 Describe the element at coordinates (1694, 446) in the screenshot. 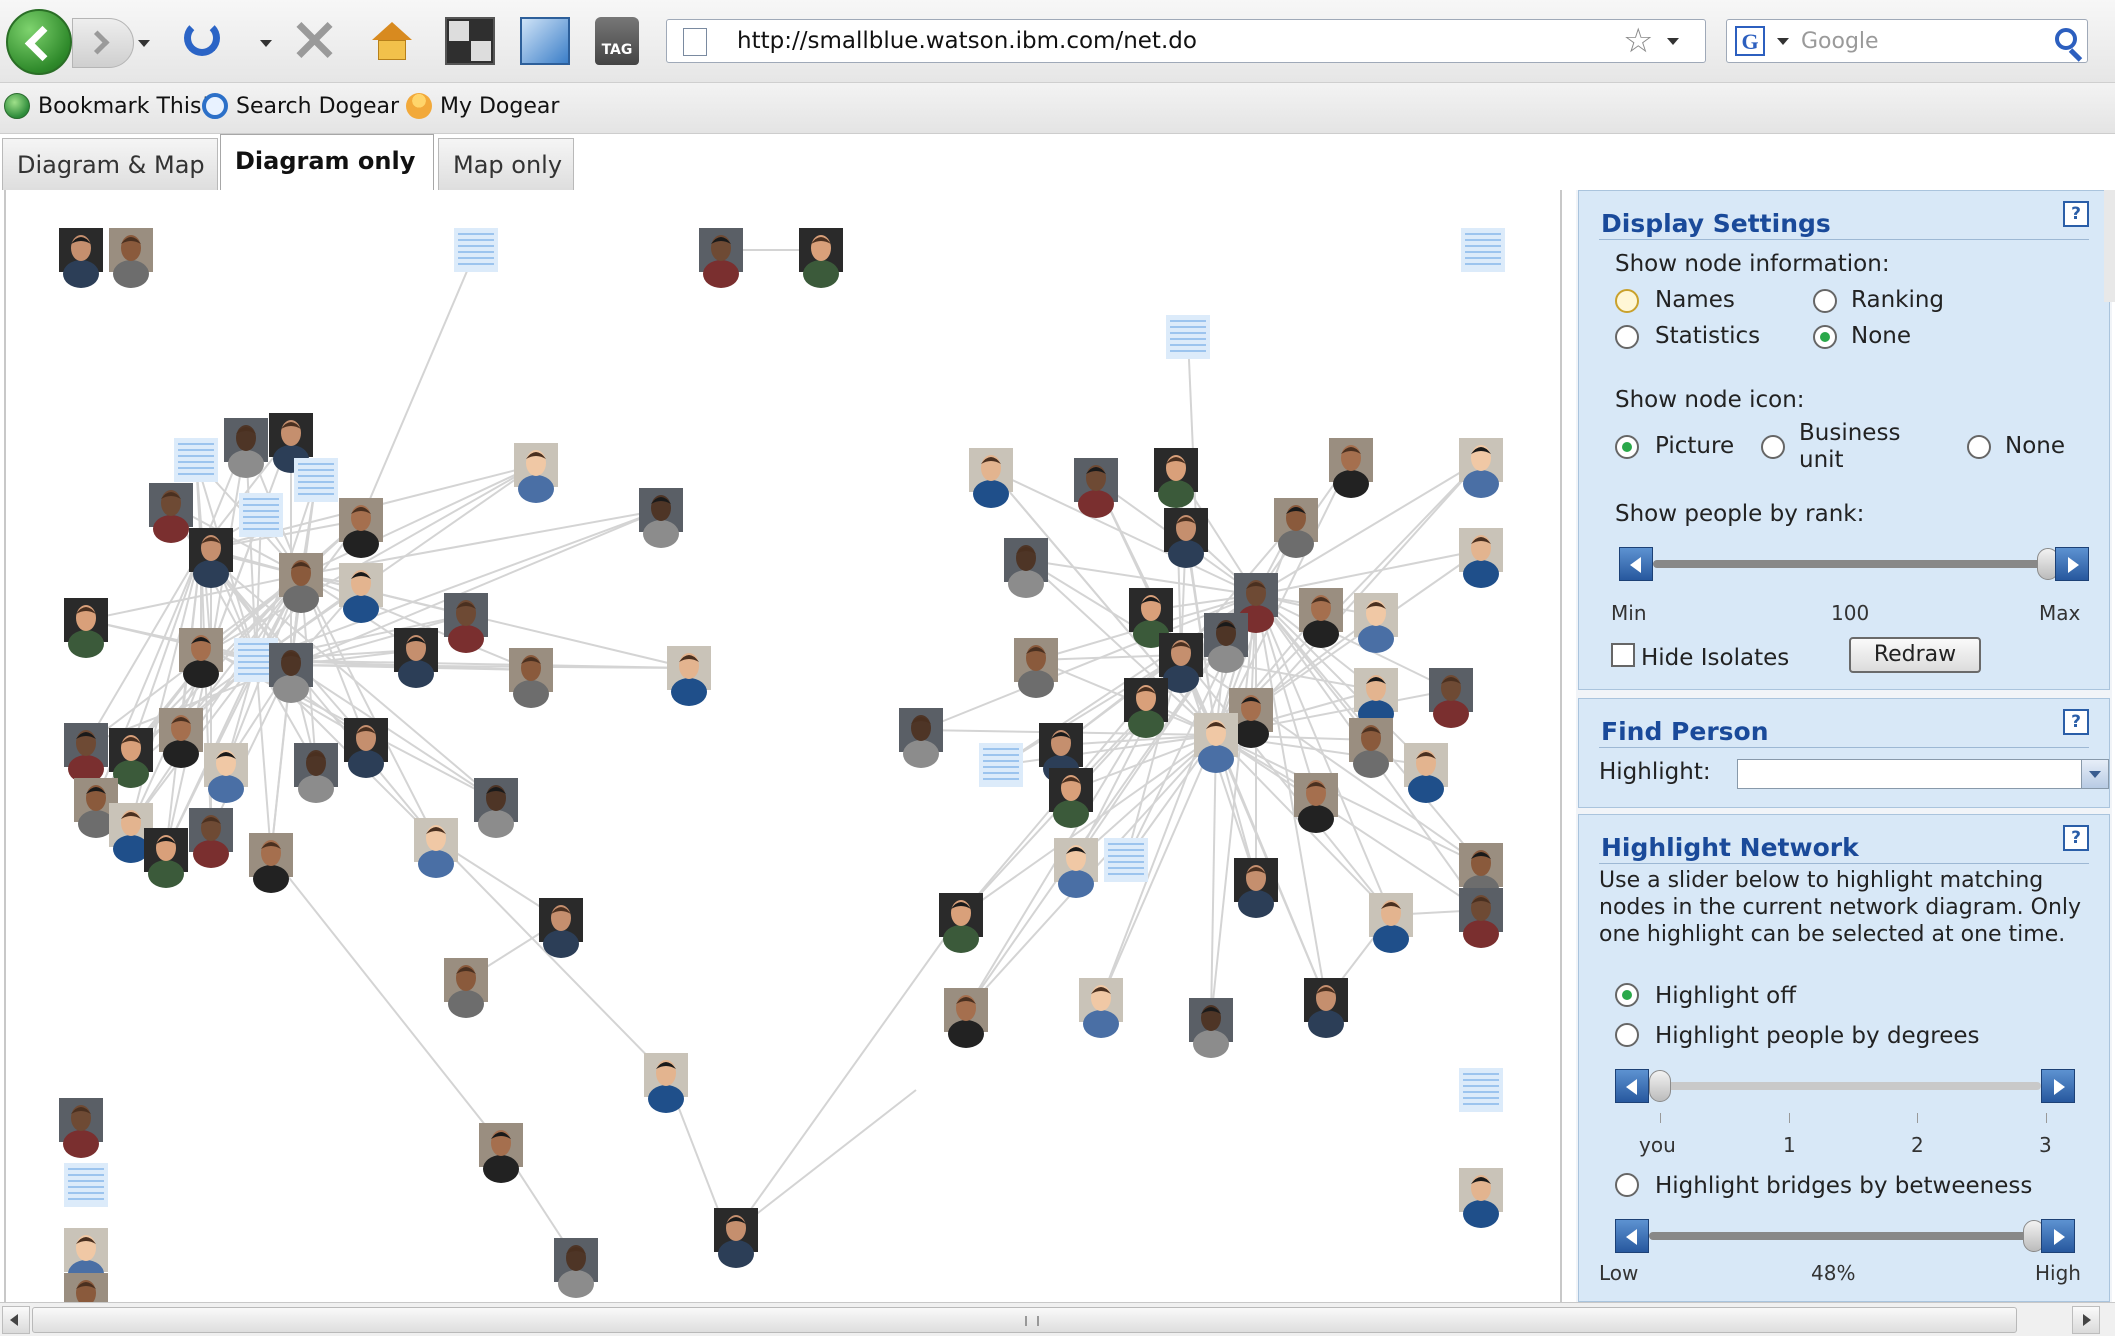

I see `picture-option-label: Picture` at that location.